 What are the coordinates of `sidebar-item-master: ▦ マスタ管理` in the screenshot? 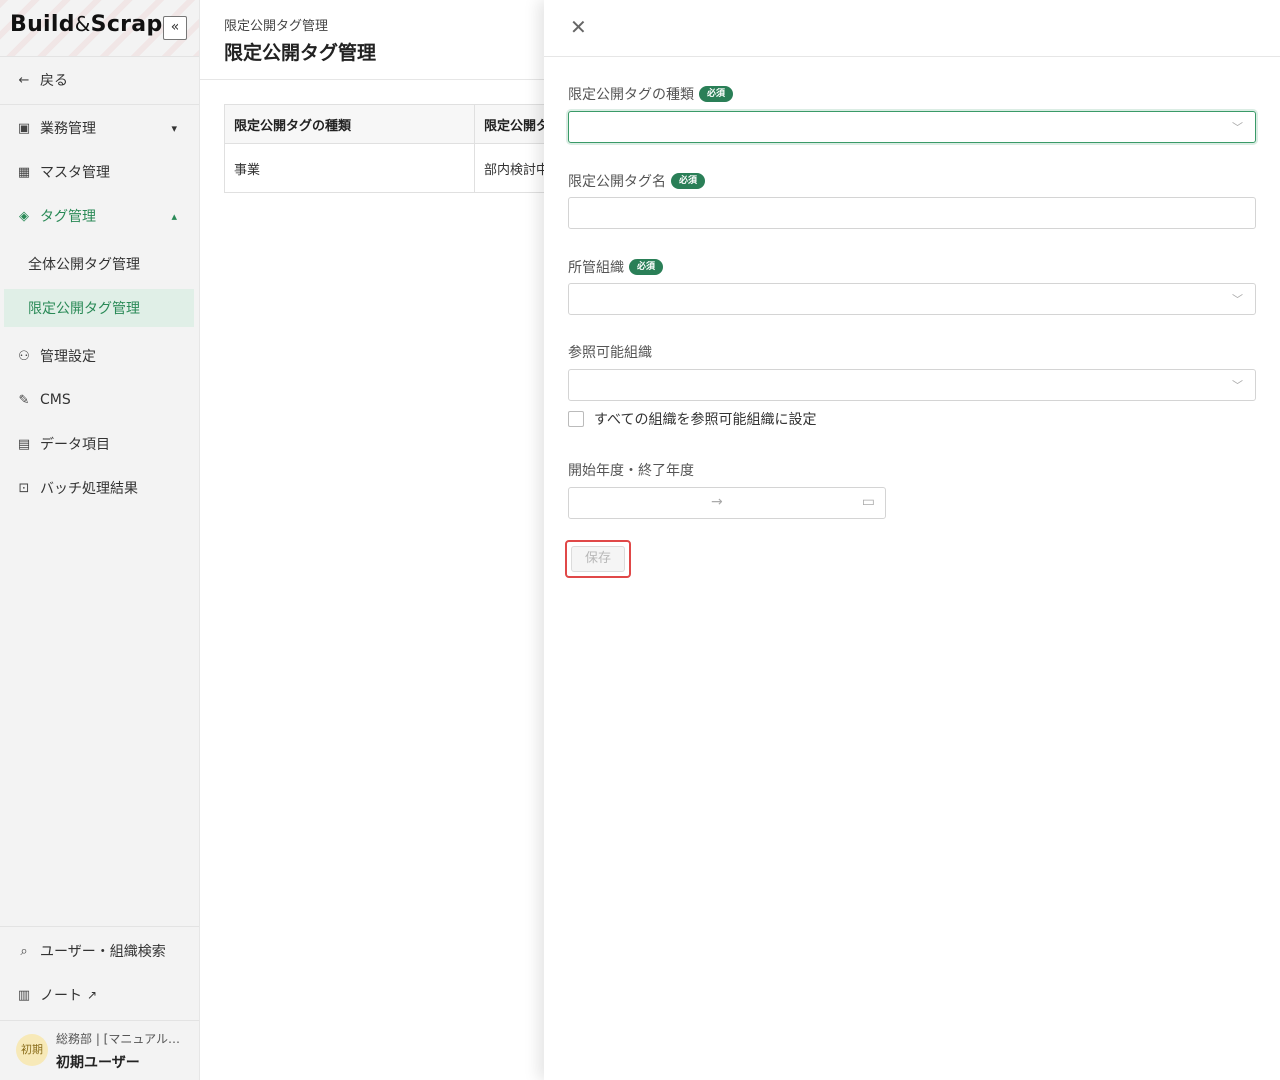 It's located at (99, 172).